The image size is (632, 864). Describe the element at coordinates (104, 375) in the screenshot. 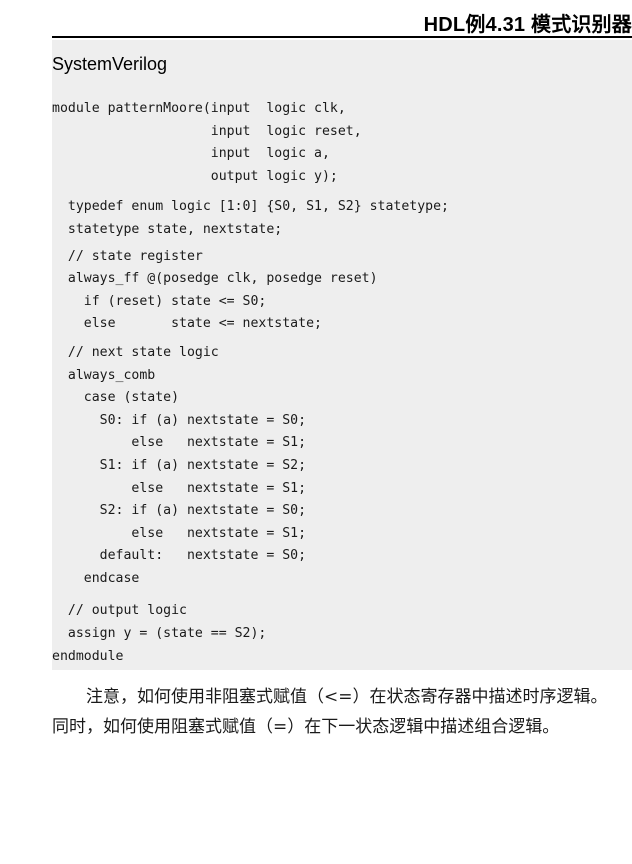

I see `code-line: always_comb` at that location.